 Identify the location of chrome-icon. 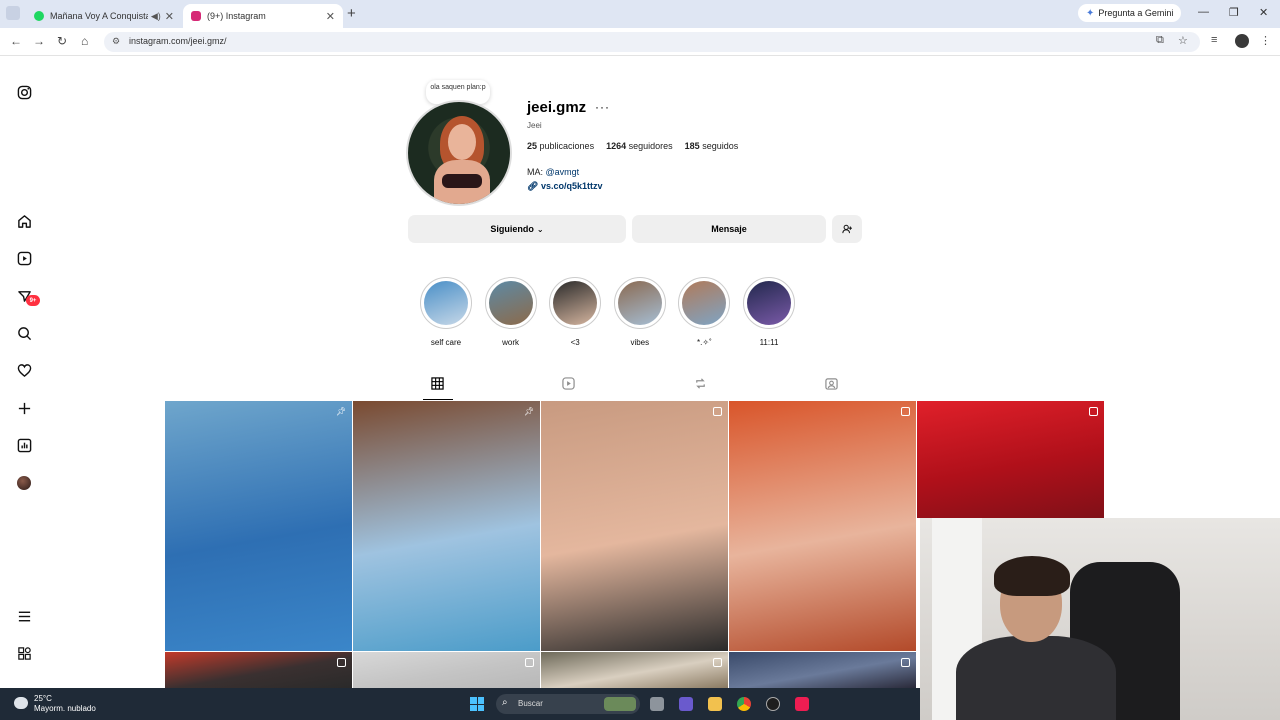
(744, 704).